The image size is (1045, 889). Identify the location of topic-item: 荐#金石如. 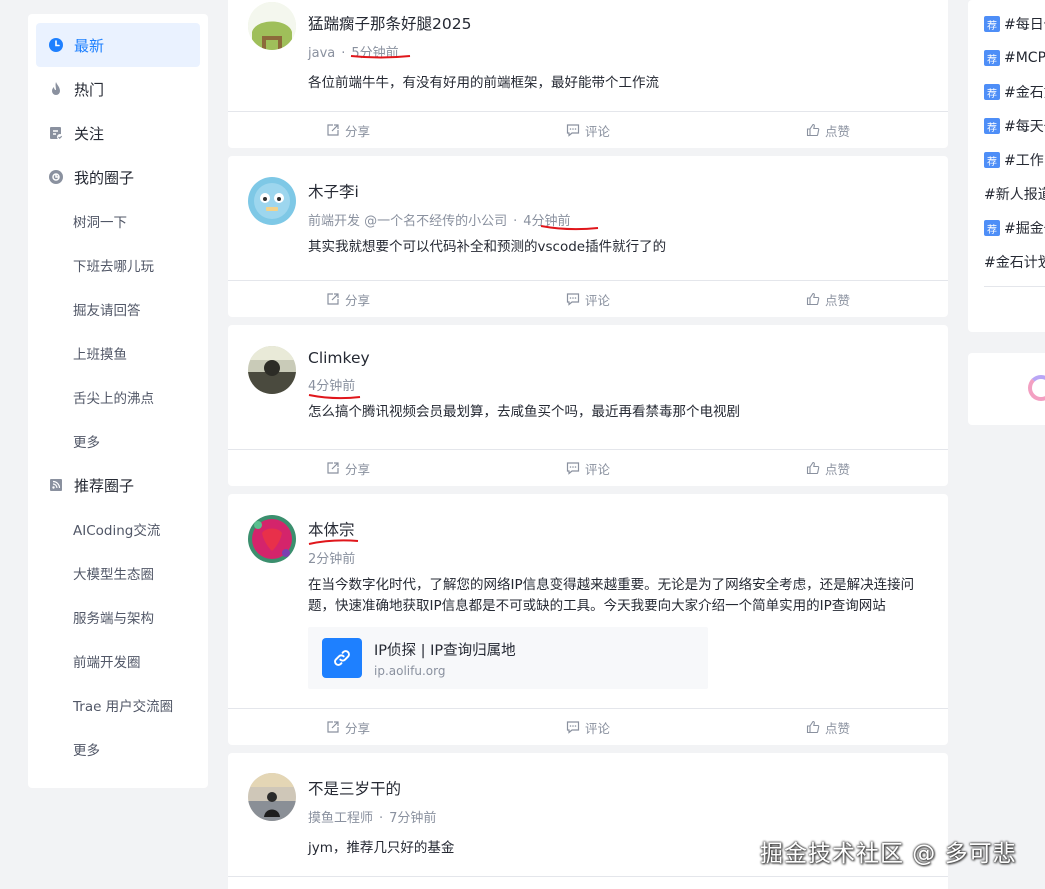
(1014, 92).